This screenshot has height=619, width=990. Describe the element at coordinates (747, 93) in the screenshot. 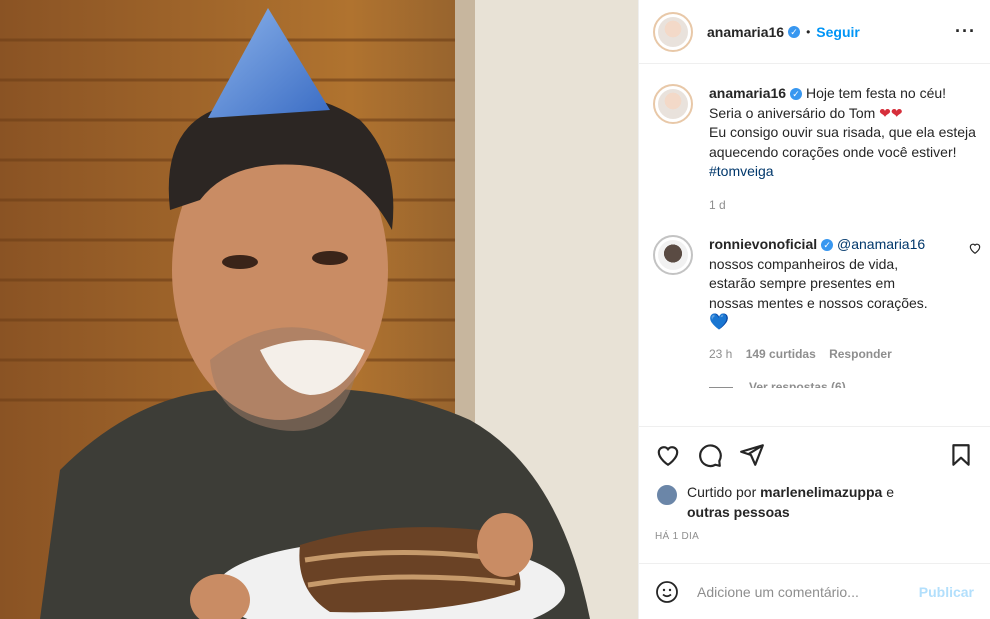

I see `caption-username: anamaria16` at that location.